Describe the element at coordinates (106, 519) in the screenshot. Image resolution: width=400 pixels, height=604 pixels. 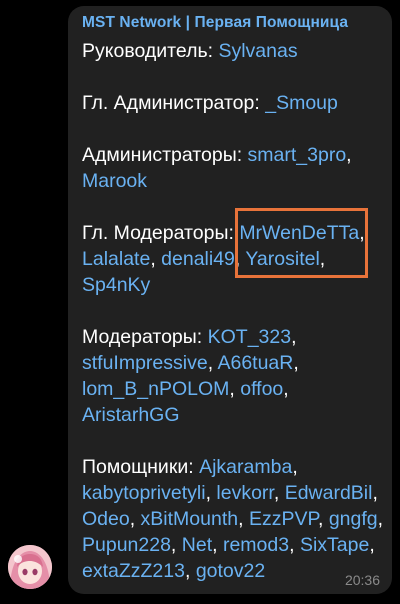
I see `mention-link: Odeo` at that location.